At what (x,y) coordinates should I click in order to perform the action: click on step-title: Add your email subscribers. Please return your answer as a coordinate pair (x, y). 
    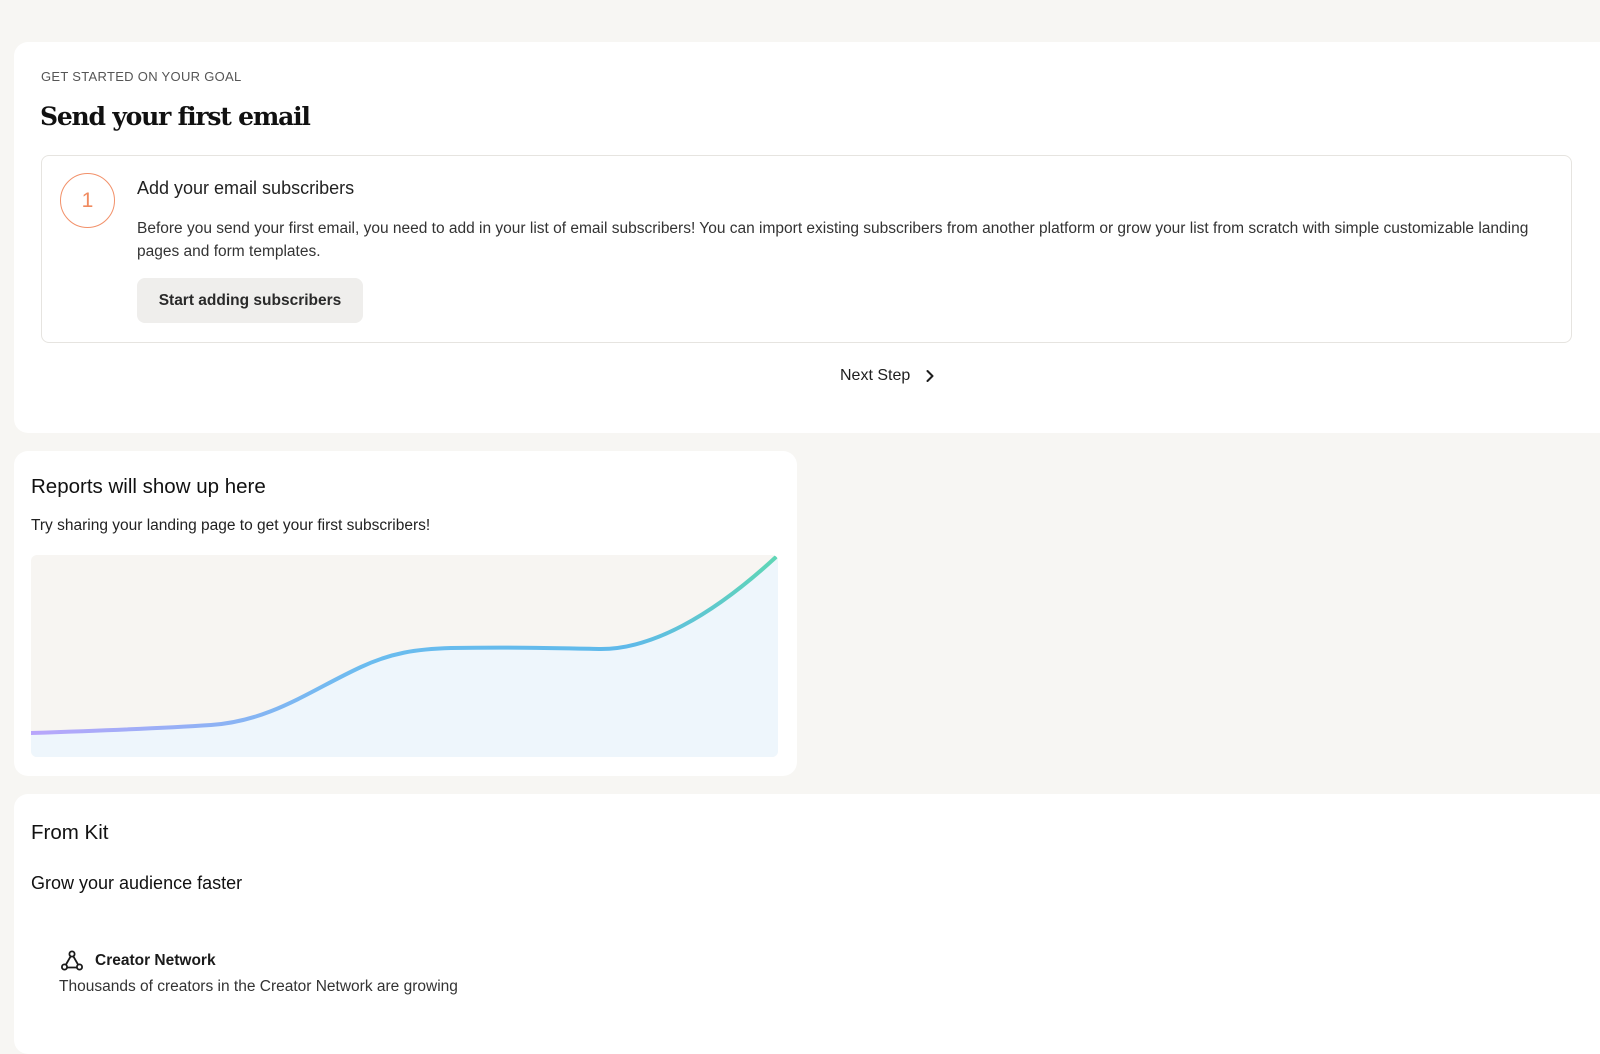
    Looking at the image, I should click on (246, 188).